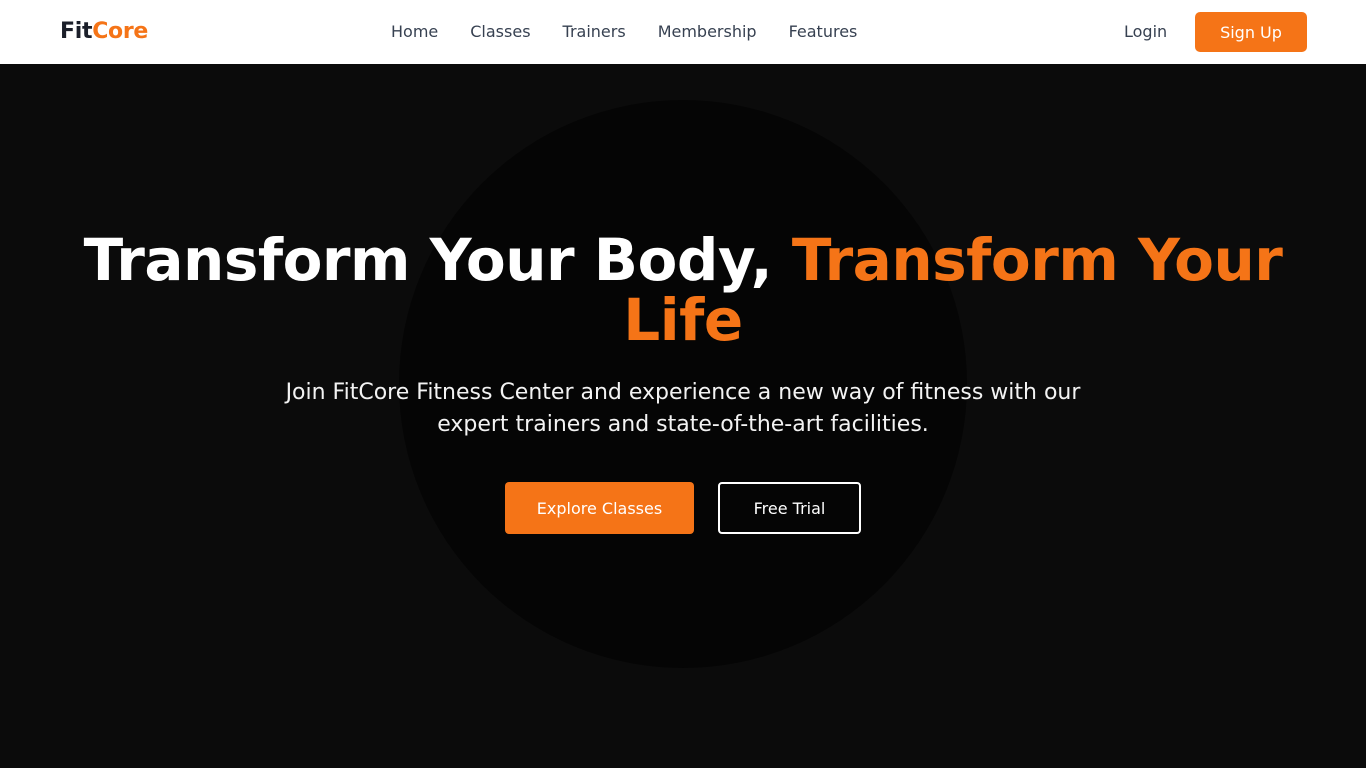  I want to click on hero-title: Transform Your Body, Transform Your Life, so click(683, 290).